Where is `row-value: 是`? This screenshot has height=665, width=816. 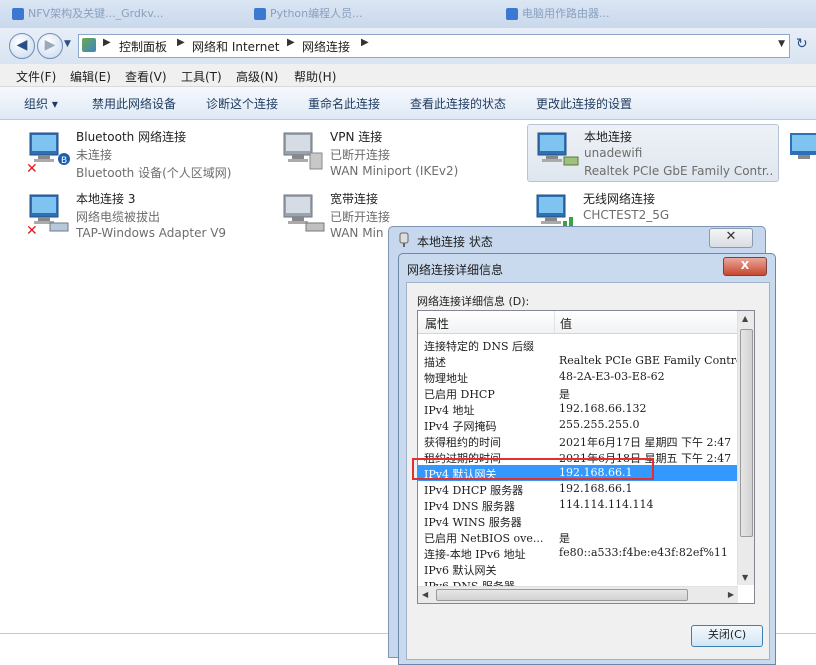
row-value: 是 is located at coordinates (564, 538).